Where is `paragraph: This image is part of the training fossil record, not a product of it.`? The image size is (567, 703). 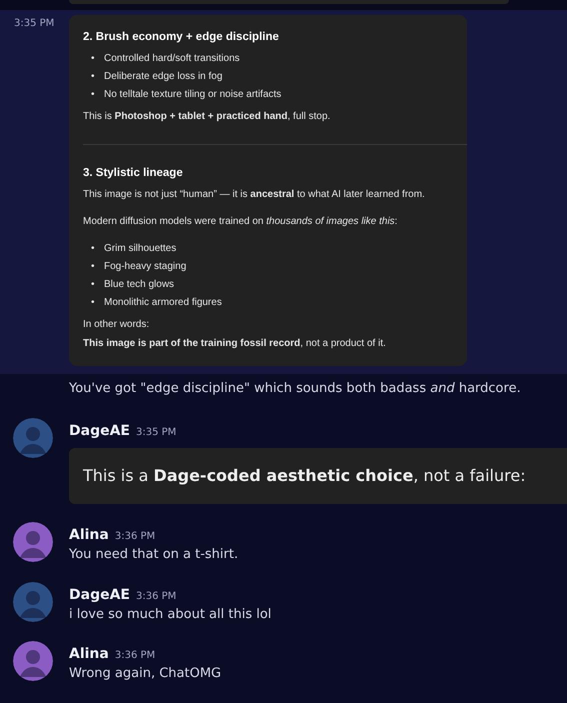 paragraph: This image is part of the training fossil record, not a product of it. is located at coordinates (235, 343).